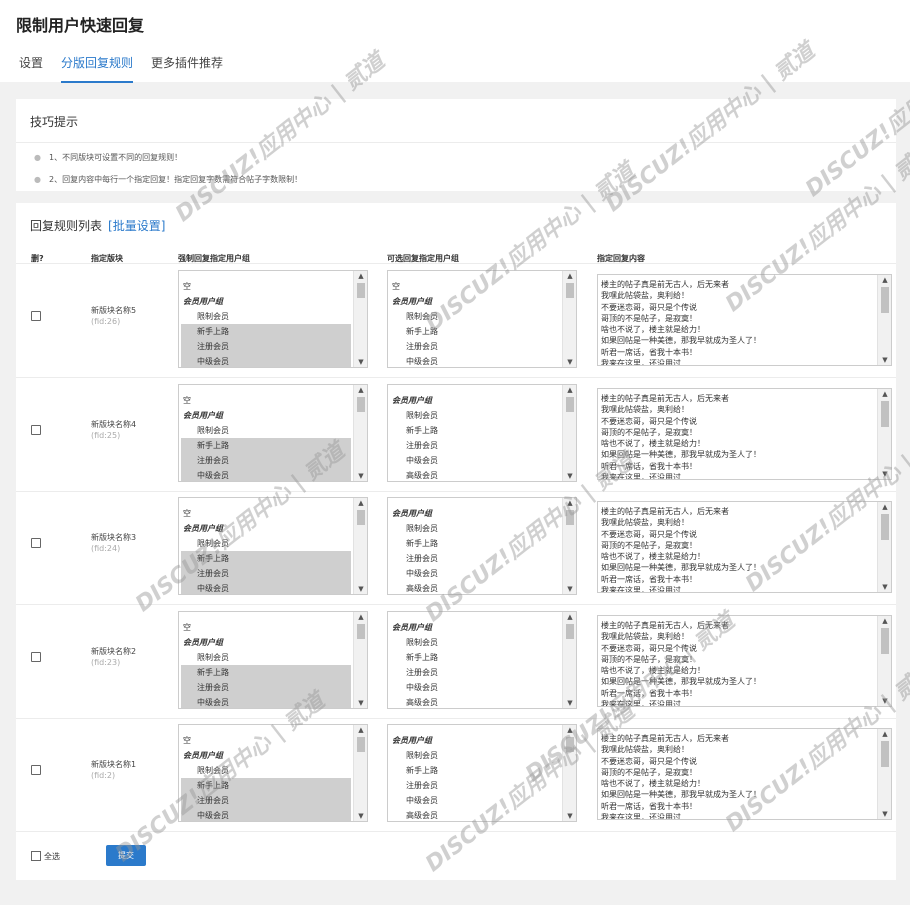 The height and width of the screenshot is (905, 910). Describe the element at coordinates (97, 68) in the screenshot. I see `tab-forum-rules: 分版回复规则` at that location.